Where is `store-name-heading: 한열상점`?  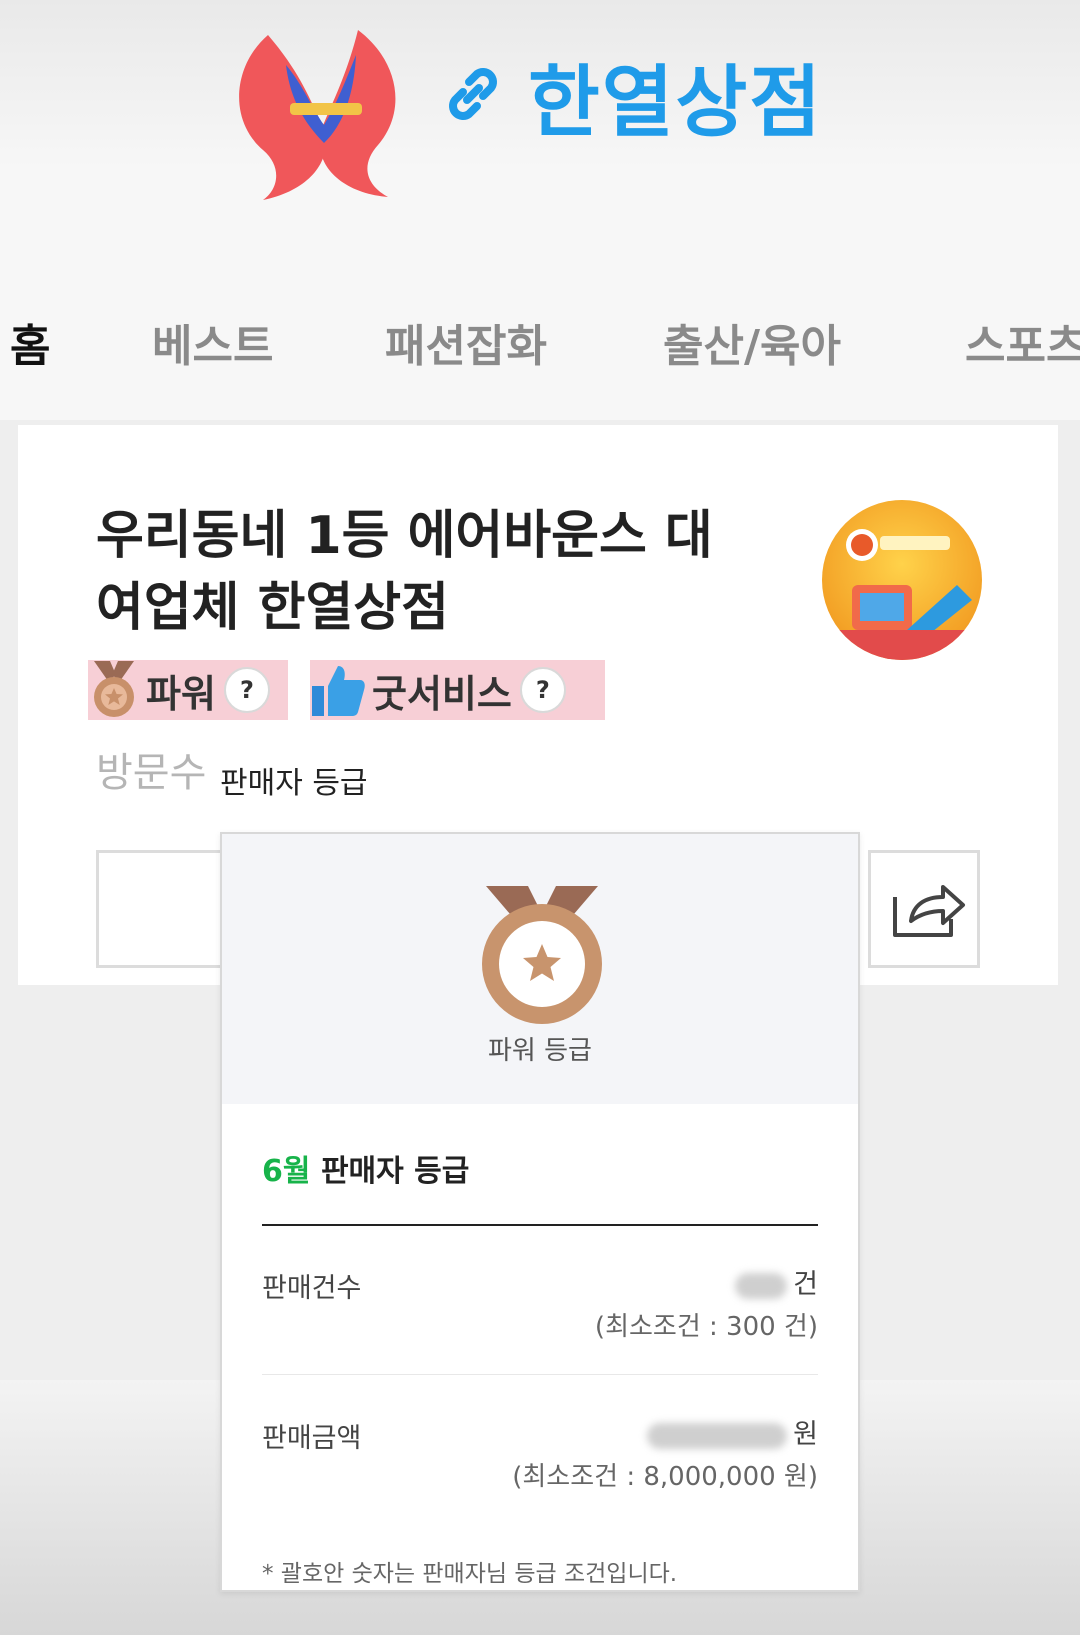 store-name-heading: 한열상점 is located at coordinates (676, 103).